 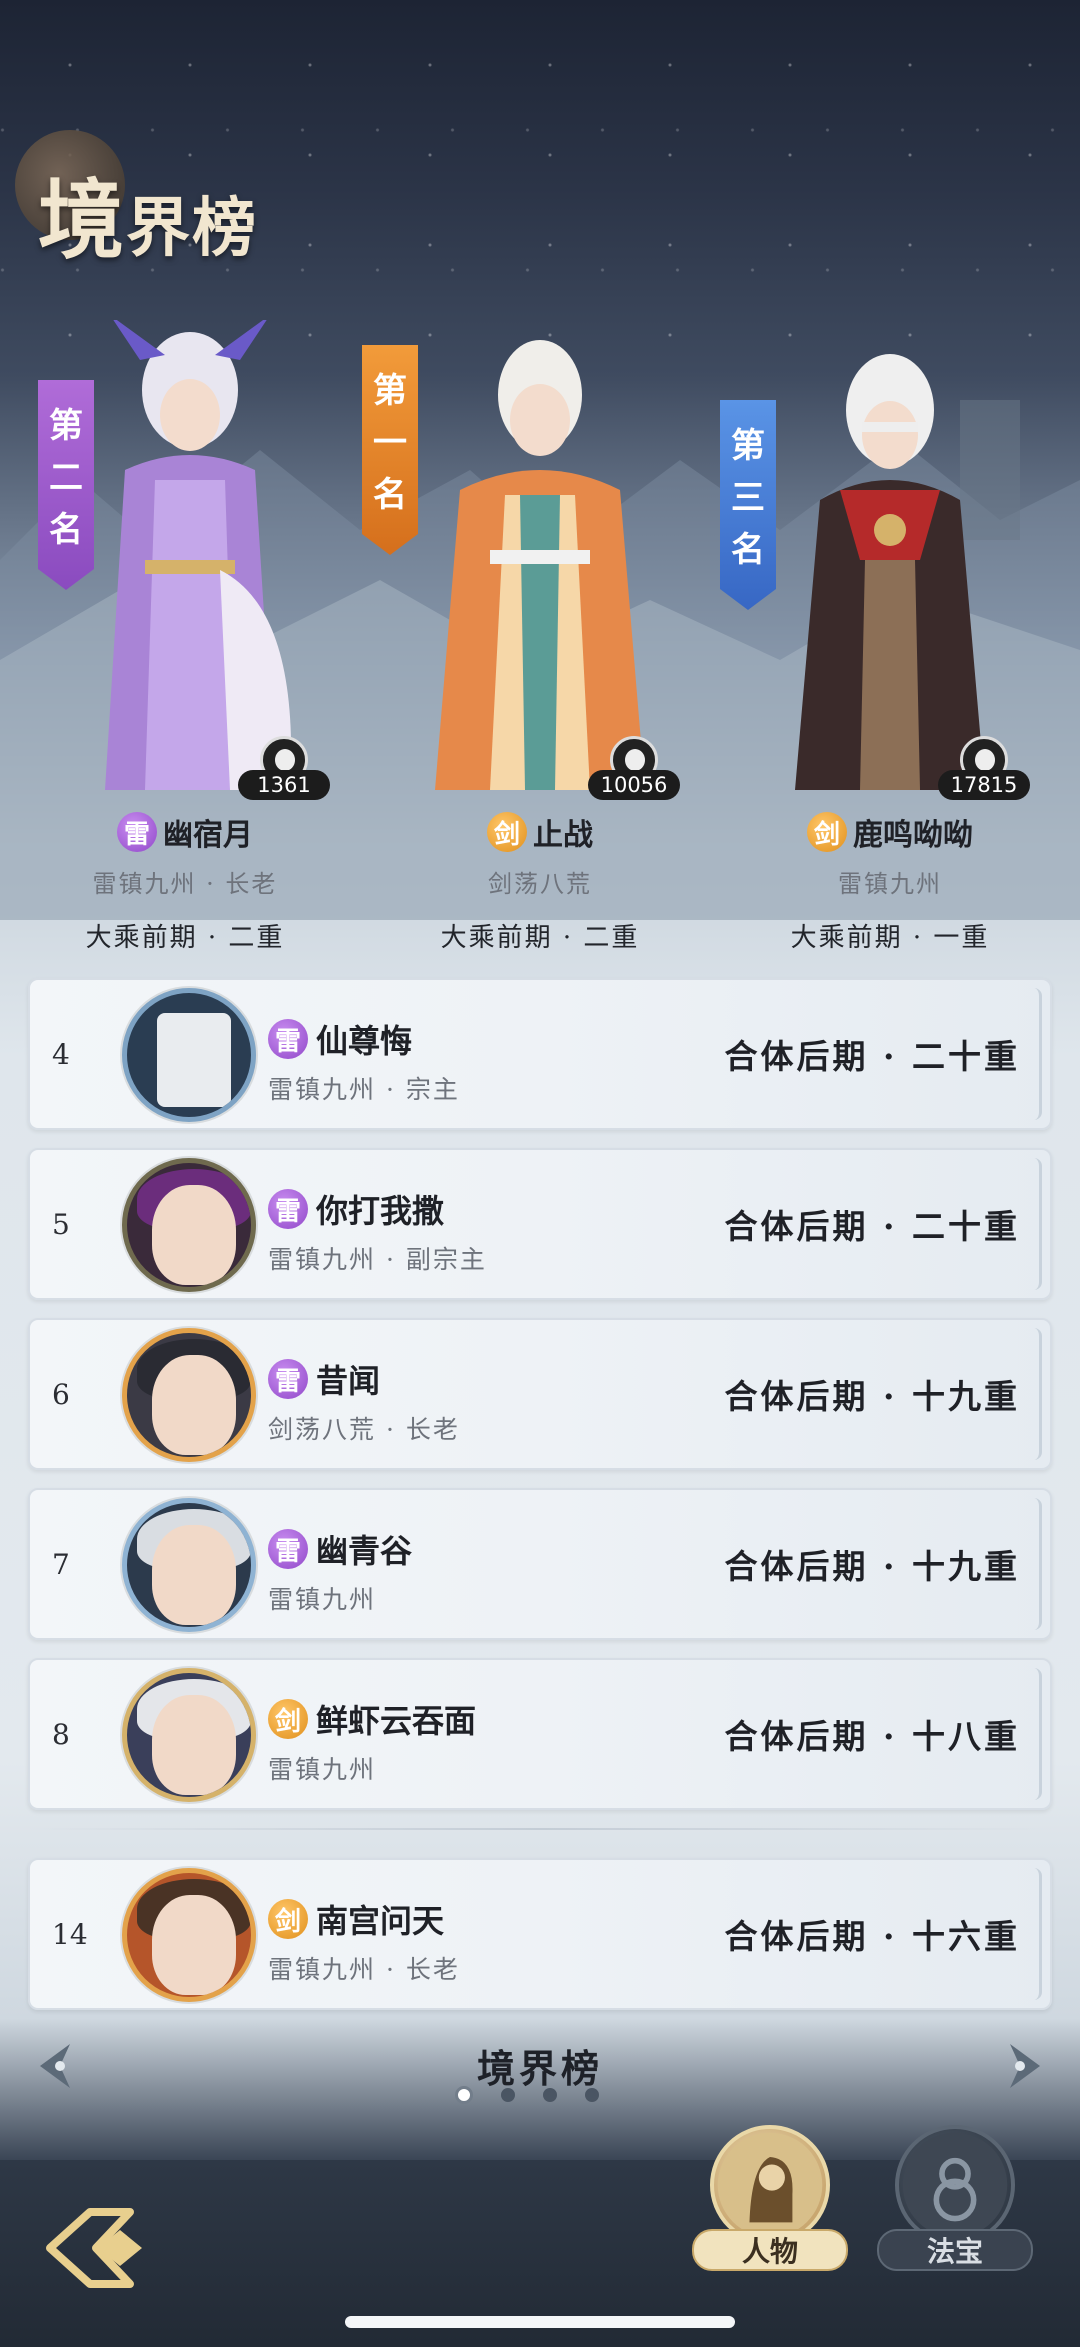 I want to click on rank-number: 6, so click(x=61, y=1394).